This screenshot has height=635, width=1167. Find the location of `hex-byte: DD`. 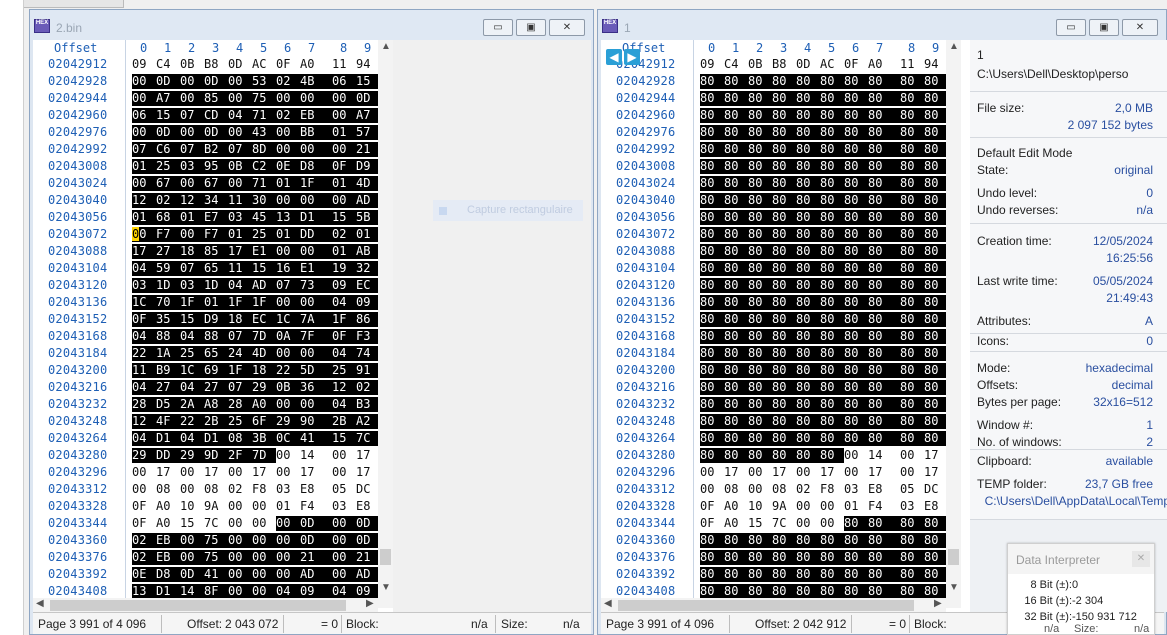

hex-byte: DD is located at coordinates (316, 234).